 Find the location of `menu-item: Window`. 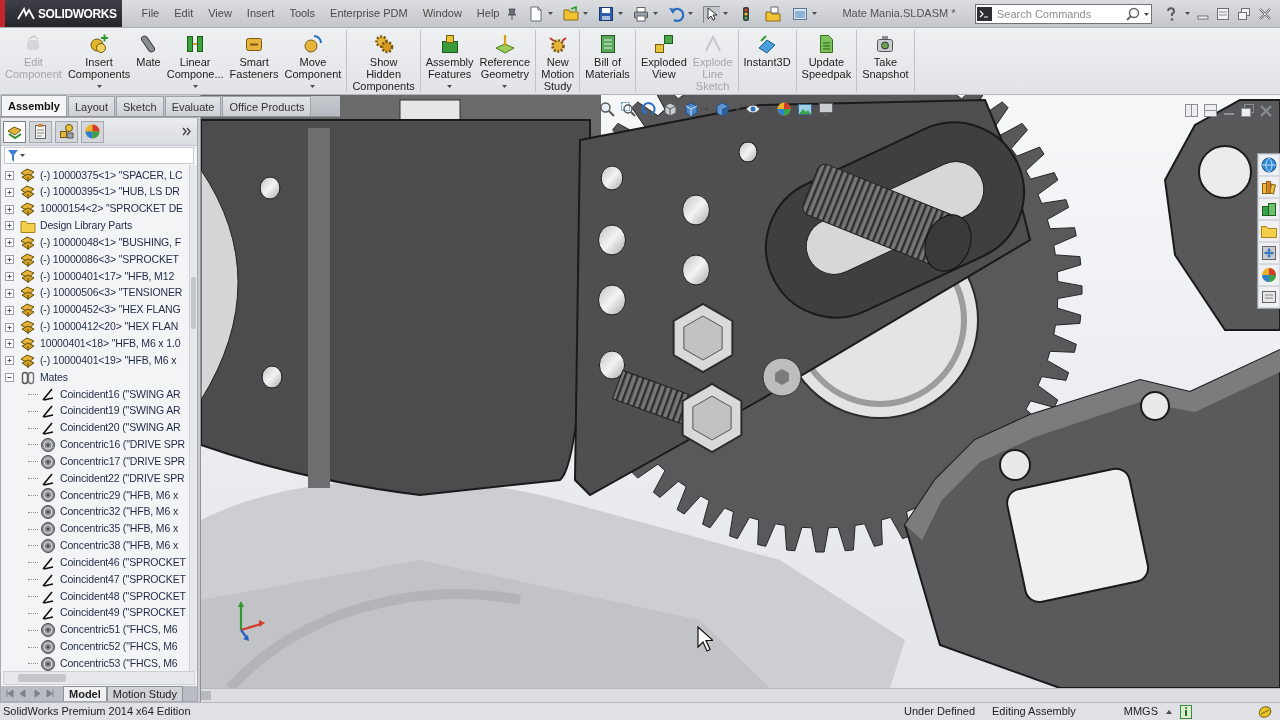

menu-item: Window is located at coordinates (442, 13).